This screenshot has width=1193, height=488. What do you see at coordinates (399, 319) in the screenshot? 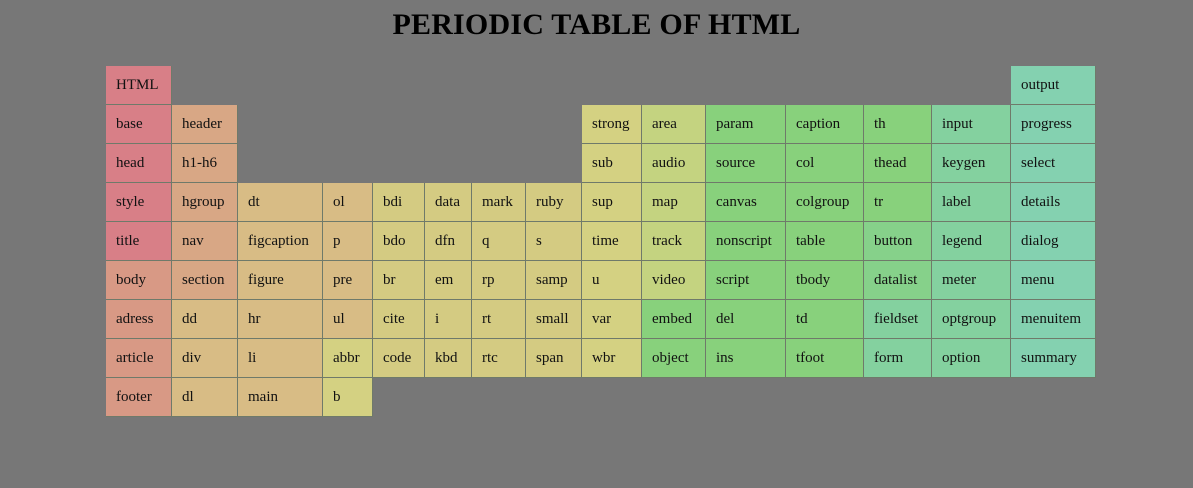
I see `element-cite: cite` at bounding box center [399, 319].